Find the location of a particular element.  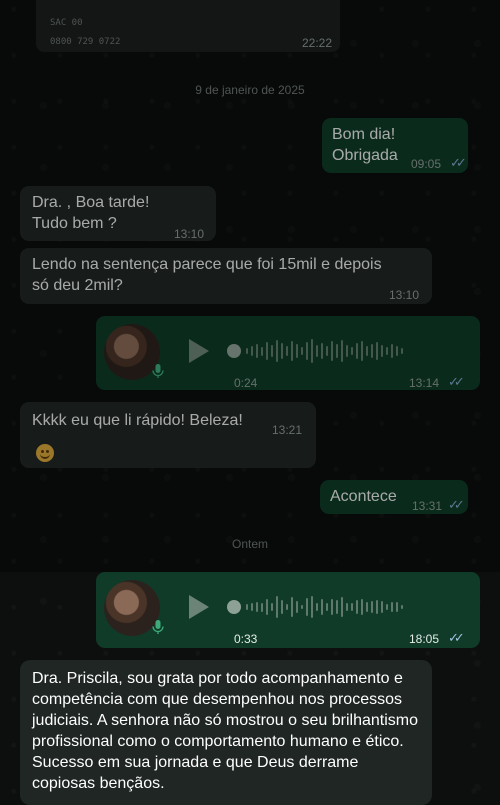

message-text: Kkkk eu que li rápido! Beleza! is located at coordinates (137, 420).